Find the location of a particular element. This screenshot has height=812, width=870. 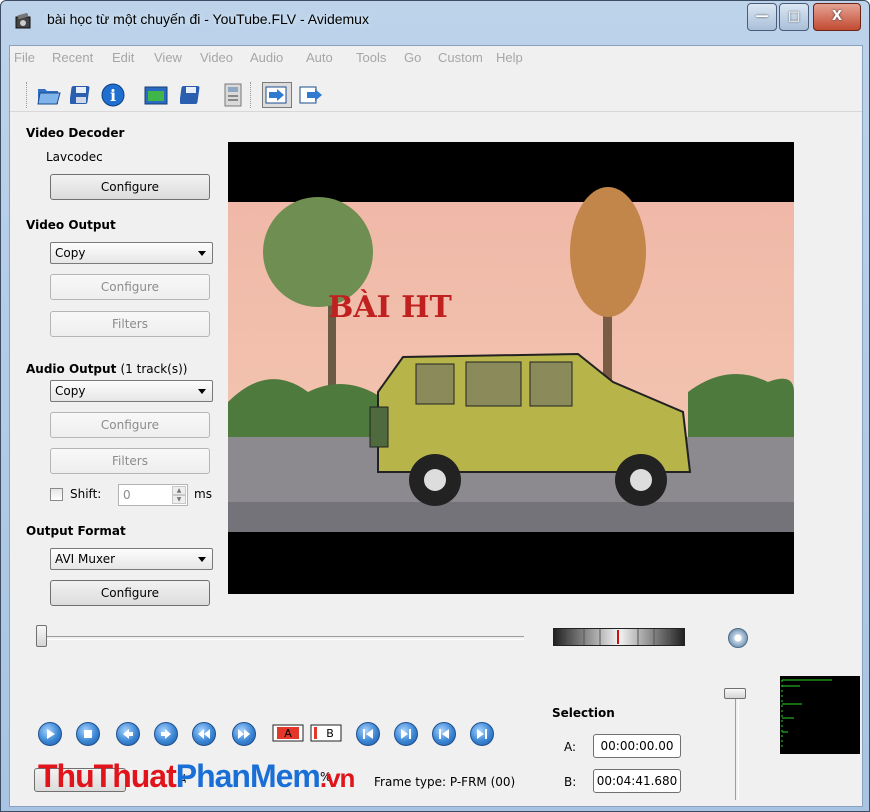

save-video-icon is located at coordinates (191, 95).